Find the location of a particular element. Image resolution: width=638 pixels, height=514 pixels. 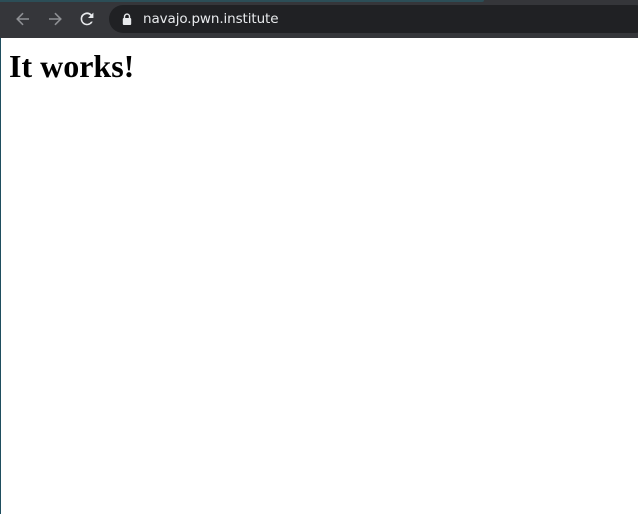

arrow-left-icon is located at coordinates (22, 19).